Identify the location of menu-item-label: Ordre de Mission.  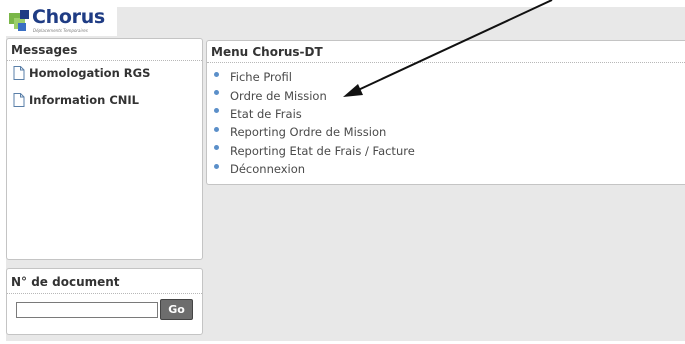
(278, 95).